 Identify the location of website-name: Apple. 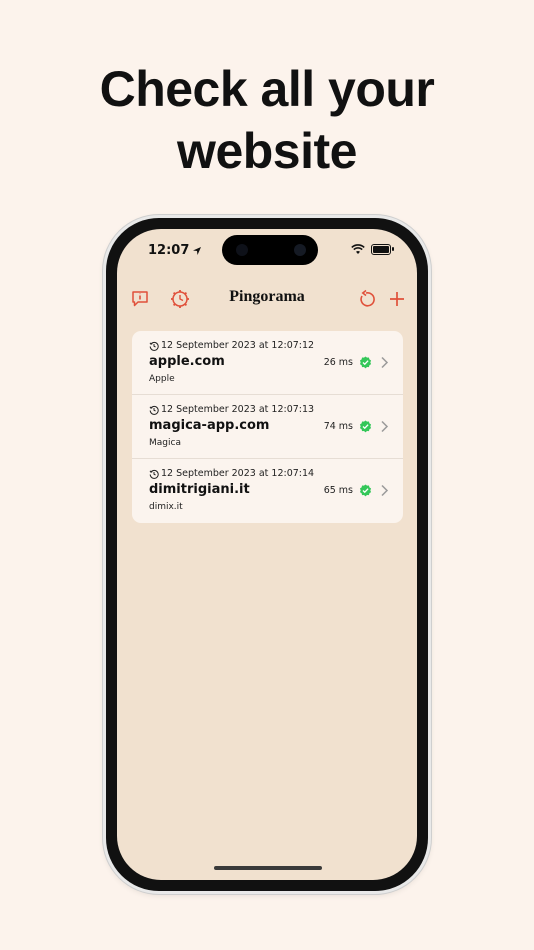
(162, 379).